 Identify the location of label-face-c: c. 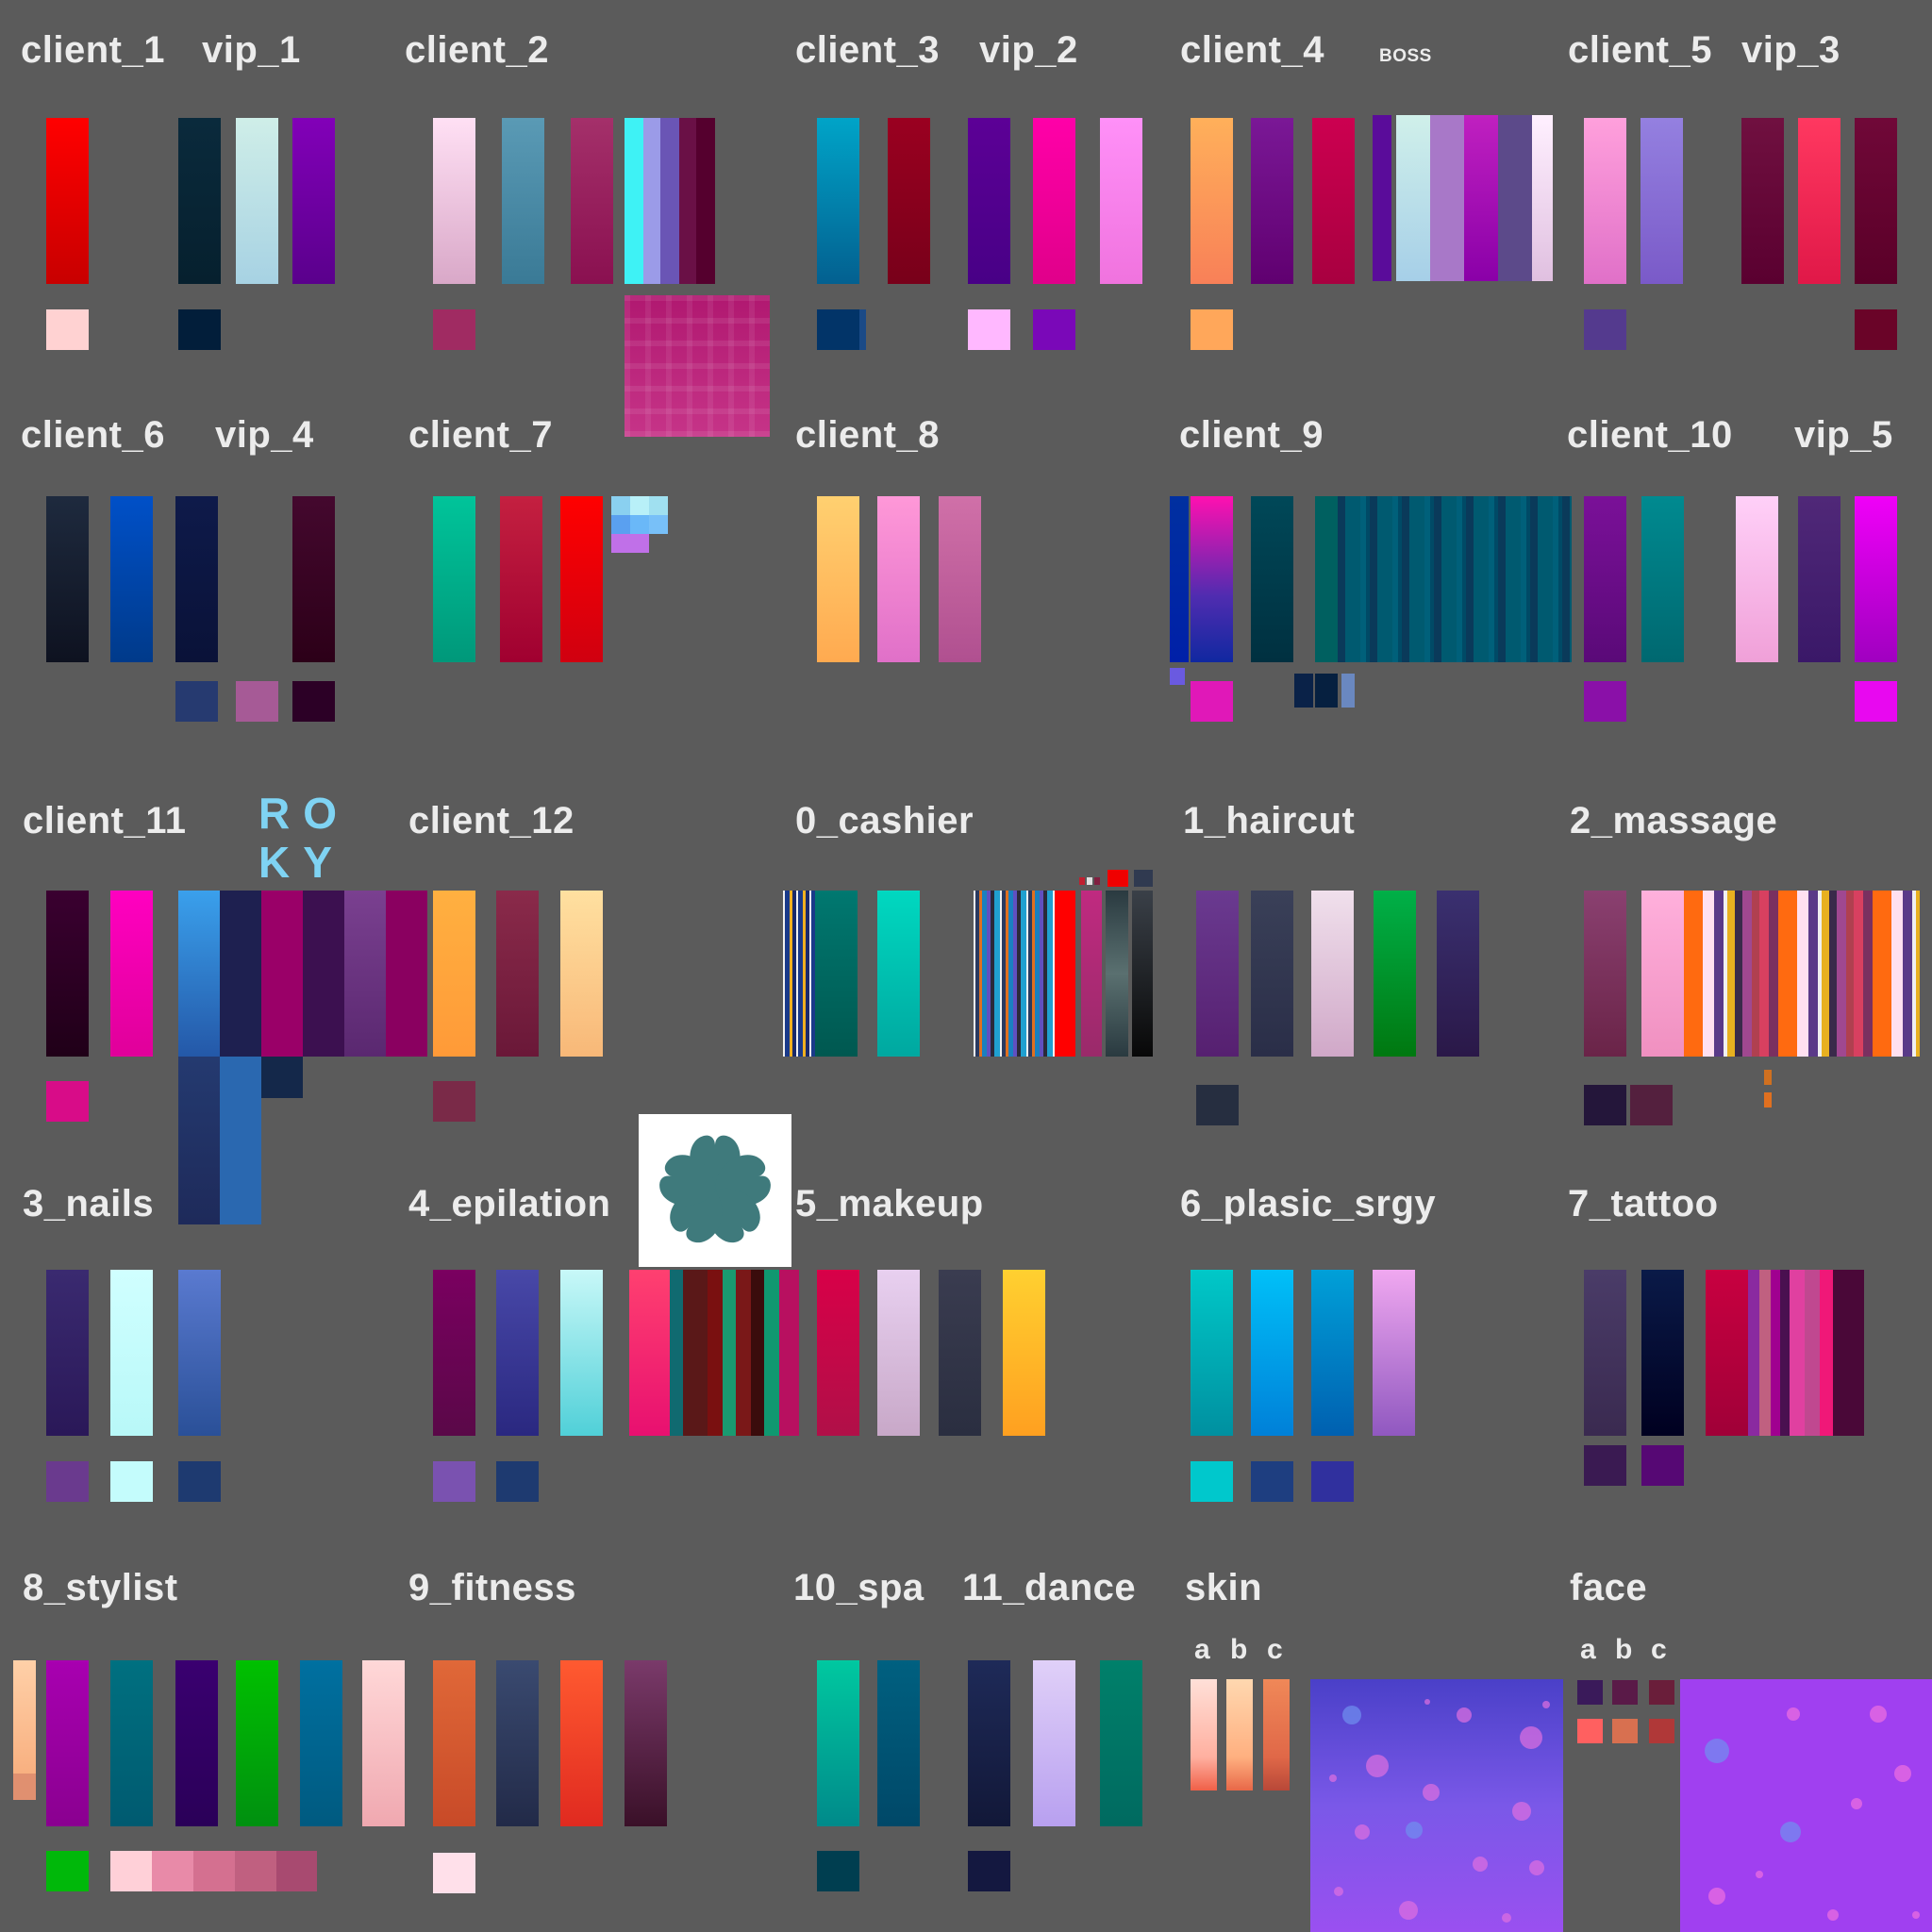
(1660, 1650).